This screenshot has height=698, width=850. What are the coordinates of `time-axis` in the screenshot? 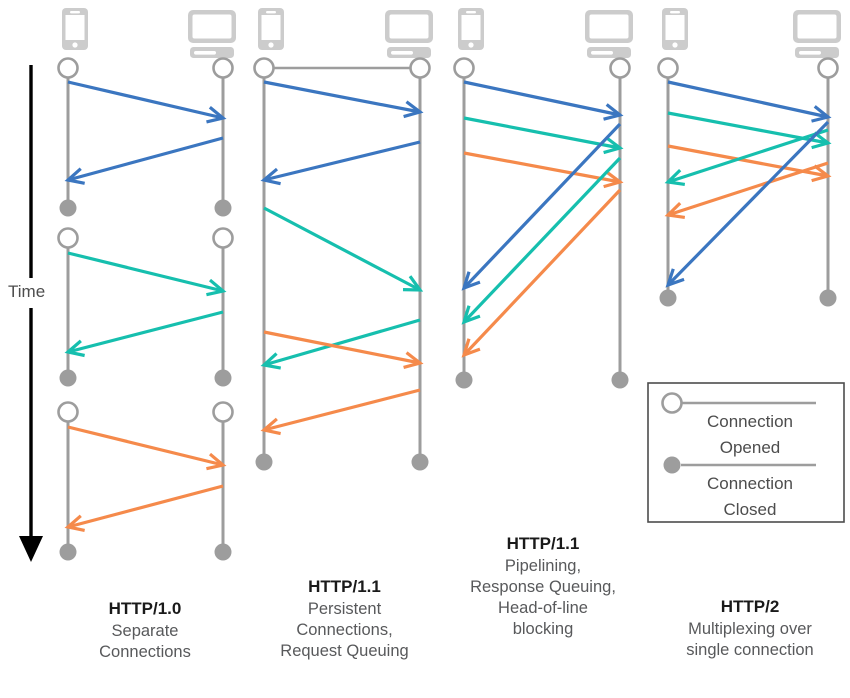 It's located at (31, 313).